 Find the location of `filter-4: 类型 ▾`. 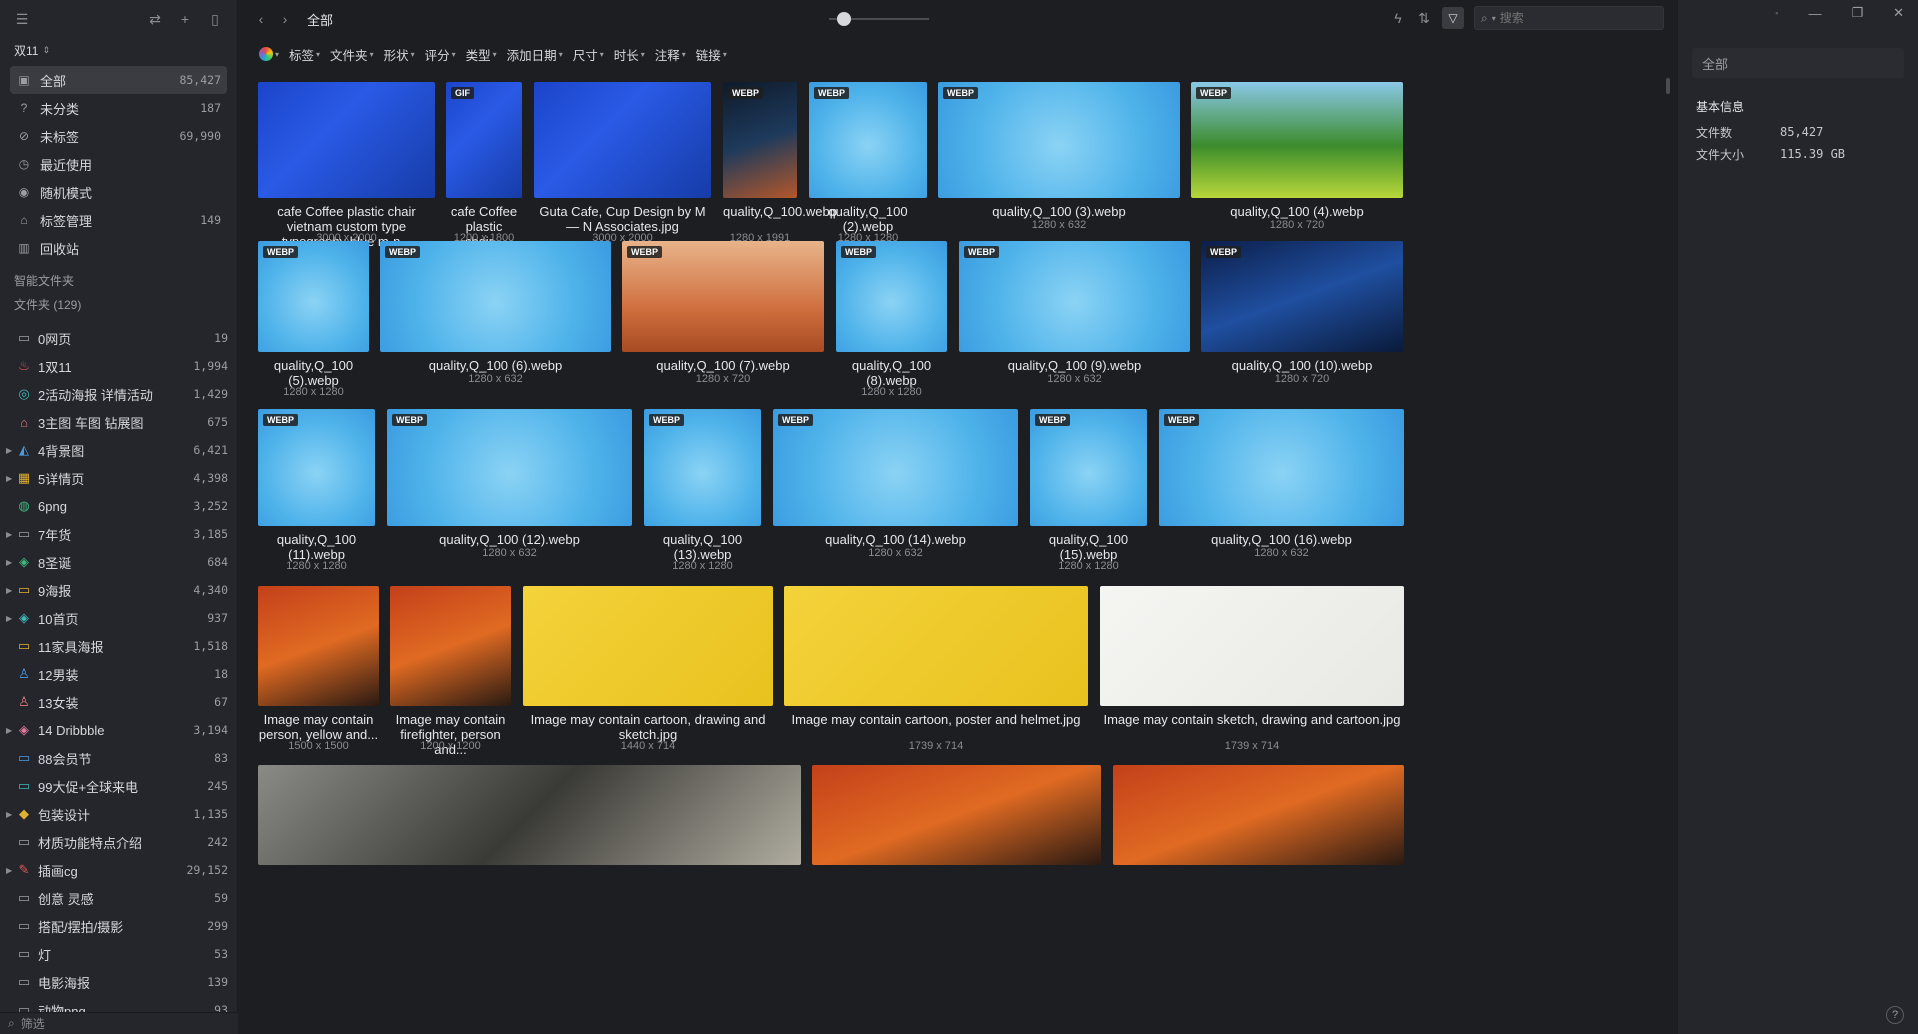

filter-4: 类型 ▾ is located at coordinates (481, 54).